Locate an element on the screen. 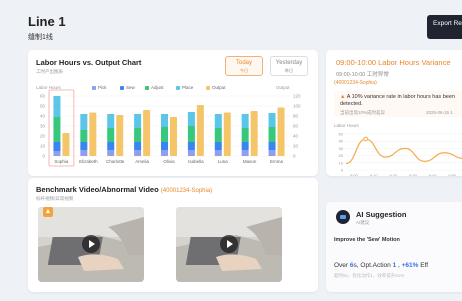 The image size is (462, 301). video-card-subtitle: 标杆视频/异常视频 is located at coordinates (55, 198).